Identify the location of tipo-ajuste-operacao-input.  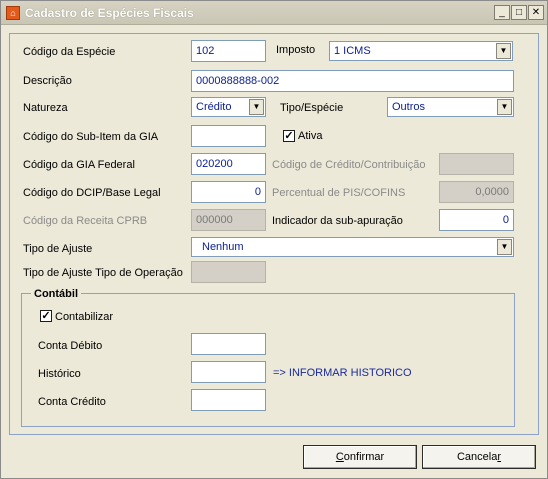
(228, 272).